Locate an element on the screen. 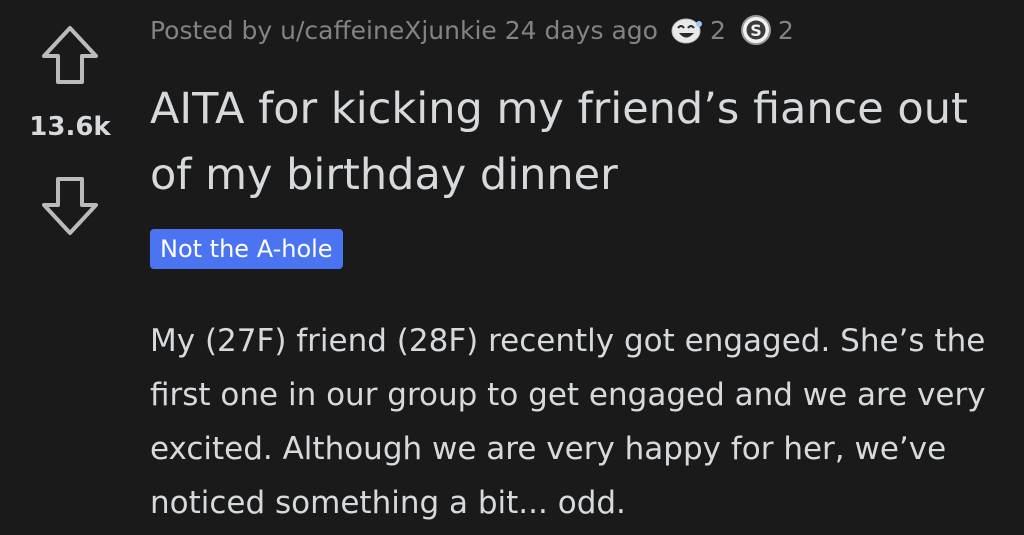 The image size is (1024, 535). post-flair: Not the A-hole is located at coordinates (246, 249).